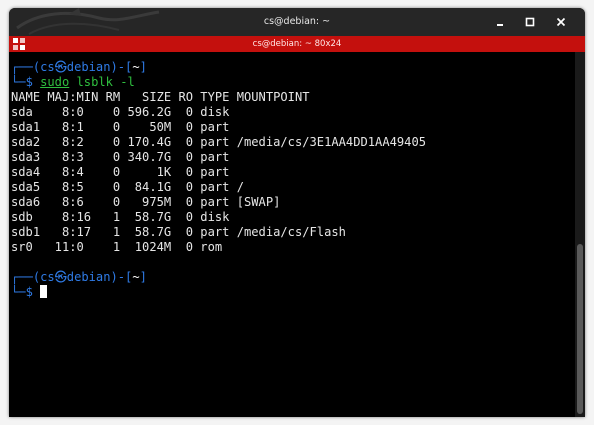 The image size is (594, 425). I want to click on maximize-button, so click(530, 22).